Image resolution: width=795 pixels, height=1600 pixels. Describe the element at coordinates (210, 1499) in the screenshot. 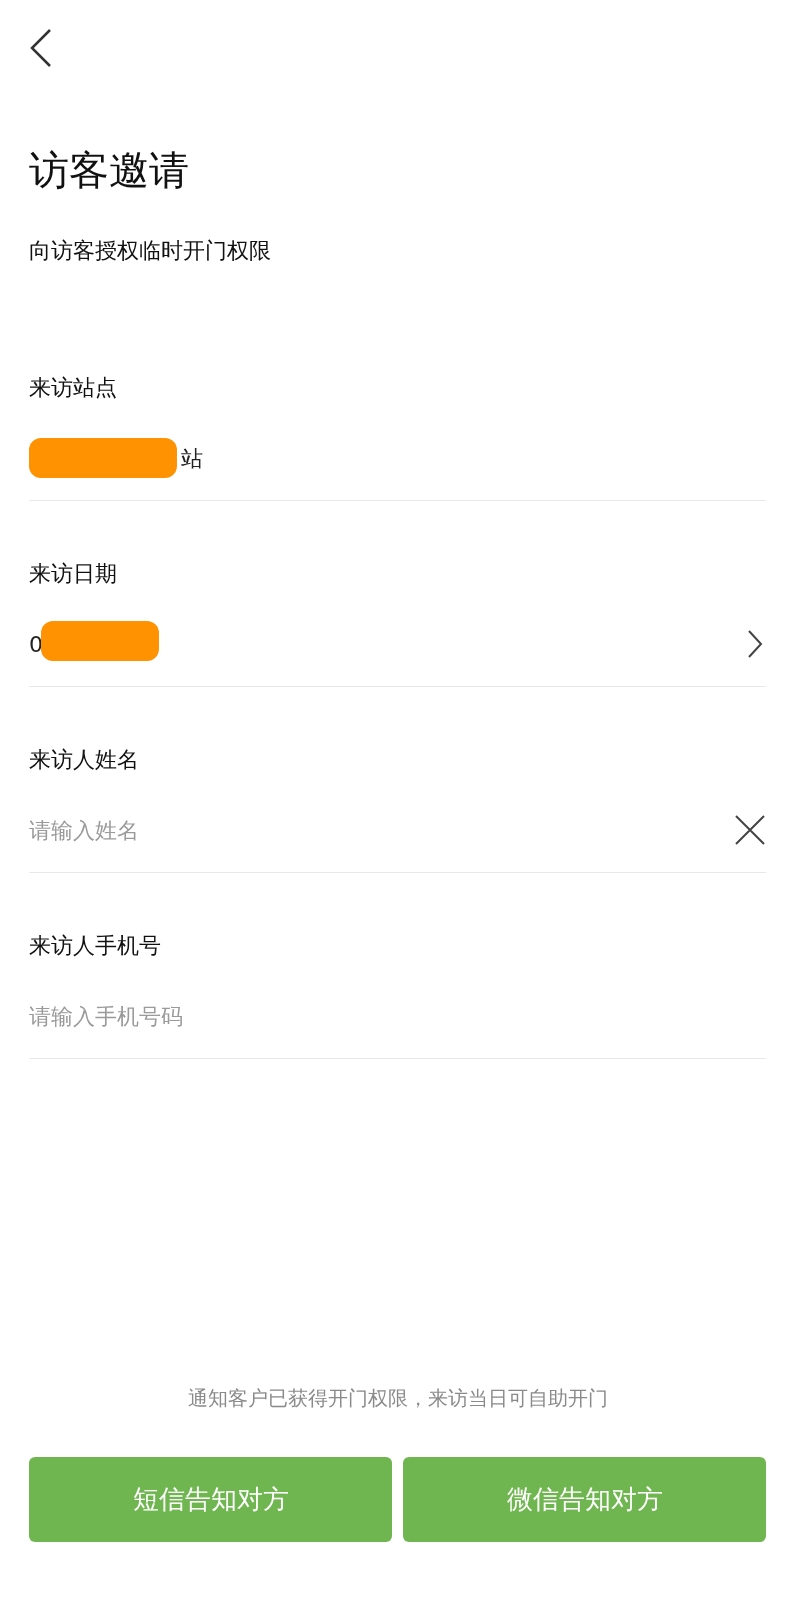

I see `notify-button: 短信告知对方` at that location.